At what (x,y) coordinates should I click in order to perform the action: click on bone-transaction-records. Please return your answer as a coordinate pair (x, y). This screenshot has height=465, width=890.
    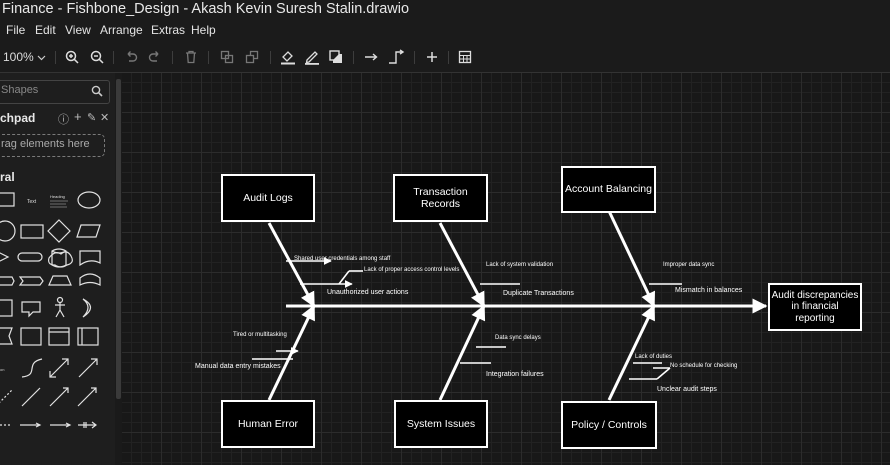
    Looking at the image, I should click on (462, 265).